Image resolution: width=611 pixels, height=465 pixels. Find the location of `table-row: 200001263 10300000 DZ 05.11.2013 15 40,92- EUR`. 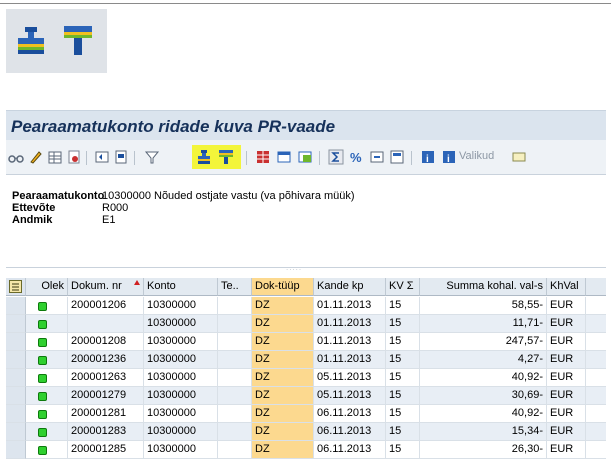

table-row: 200001263 10300000 DZ 05.11.2013 15 40,92- EUR is located at coordinates (306, 378).